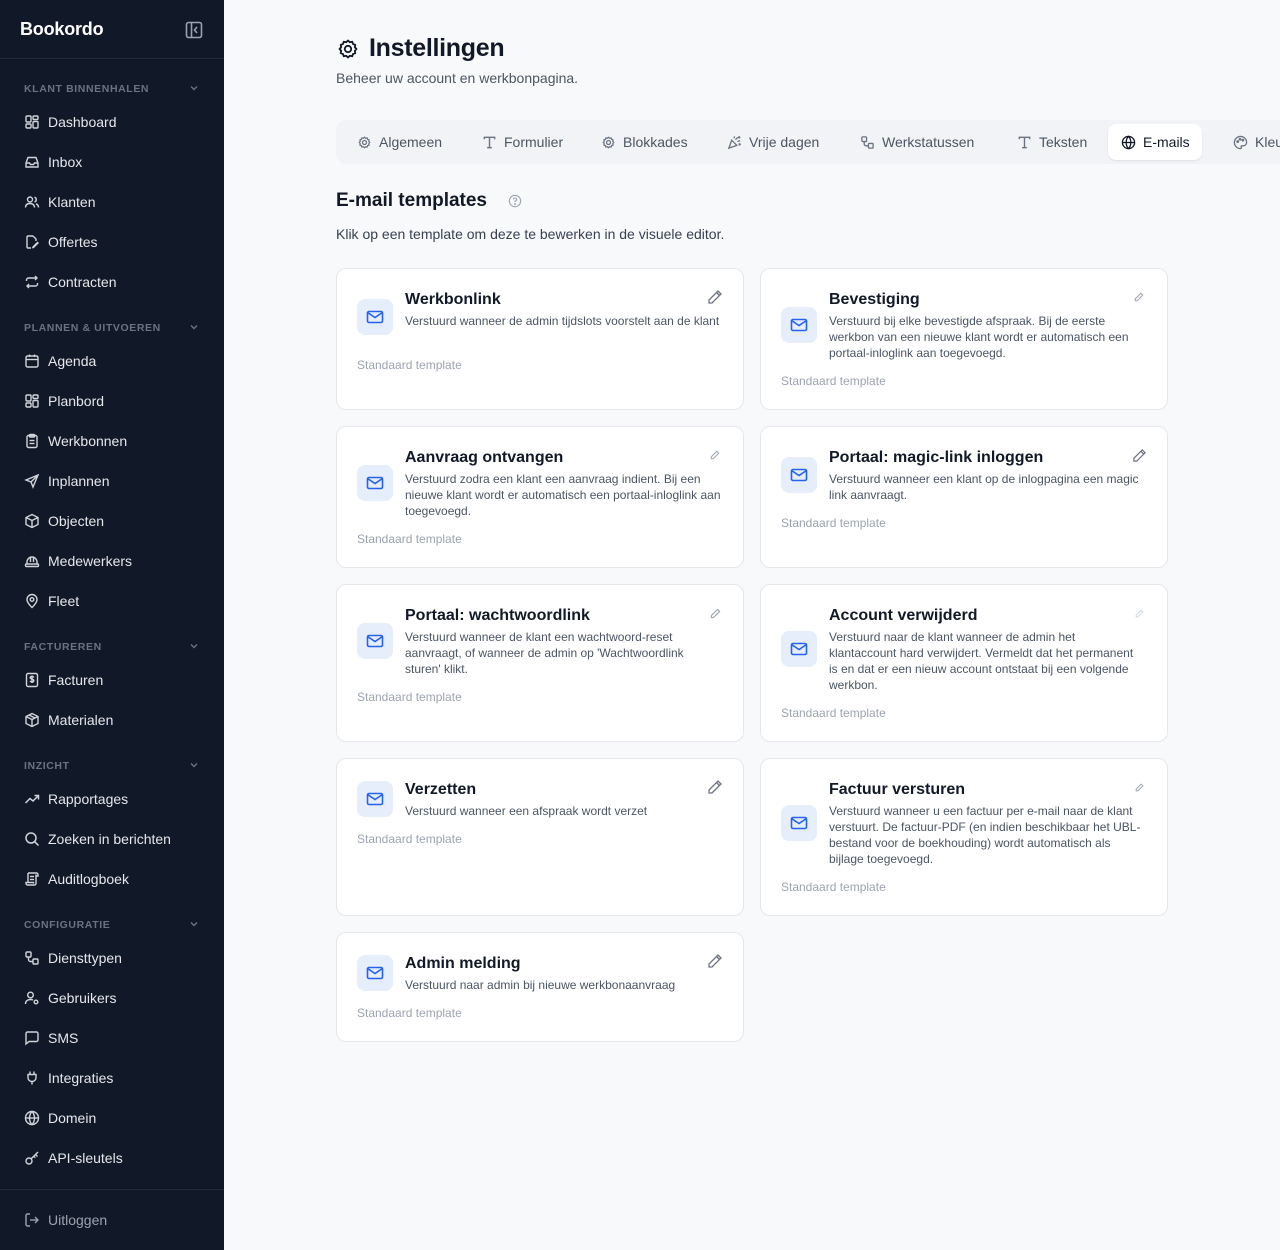  Describe the element at coordinates (32, 799) in the screenshot. I see `trending-up-icon` at that location.